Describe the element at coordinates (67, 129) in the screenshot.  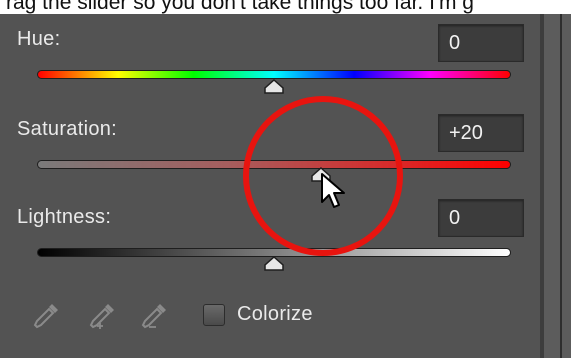
I see `saturation-label: Saturation:` at that location.